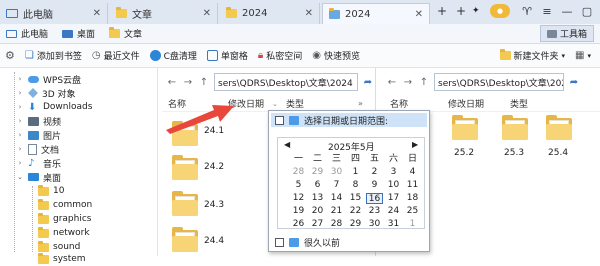 The height and width of the screenshot is (266, 600). What do you see at coordinates (10, 55) in the screenshot?
I see `settings-button: ⚙` at bounding box center [10, 55].